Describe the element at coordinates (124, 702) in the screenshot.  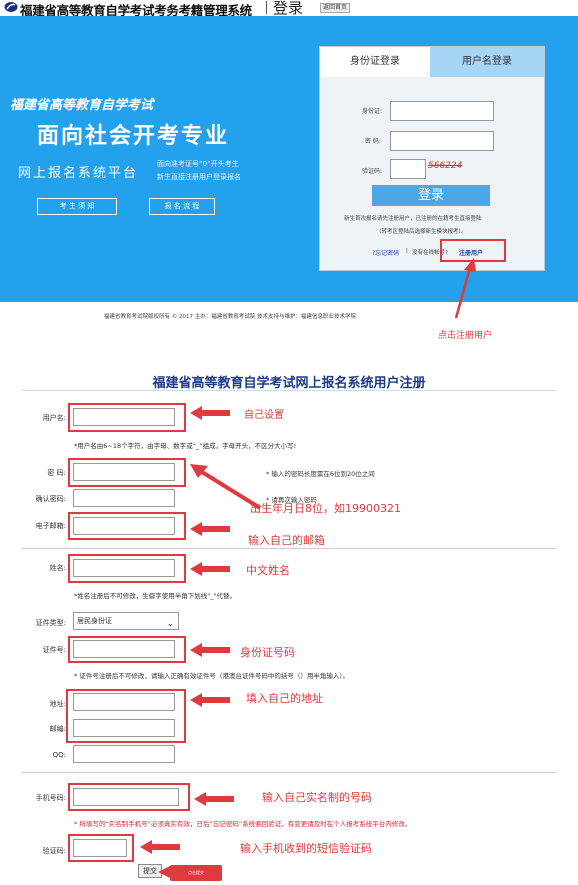
I see `address-field` at that location.